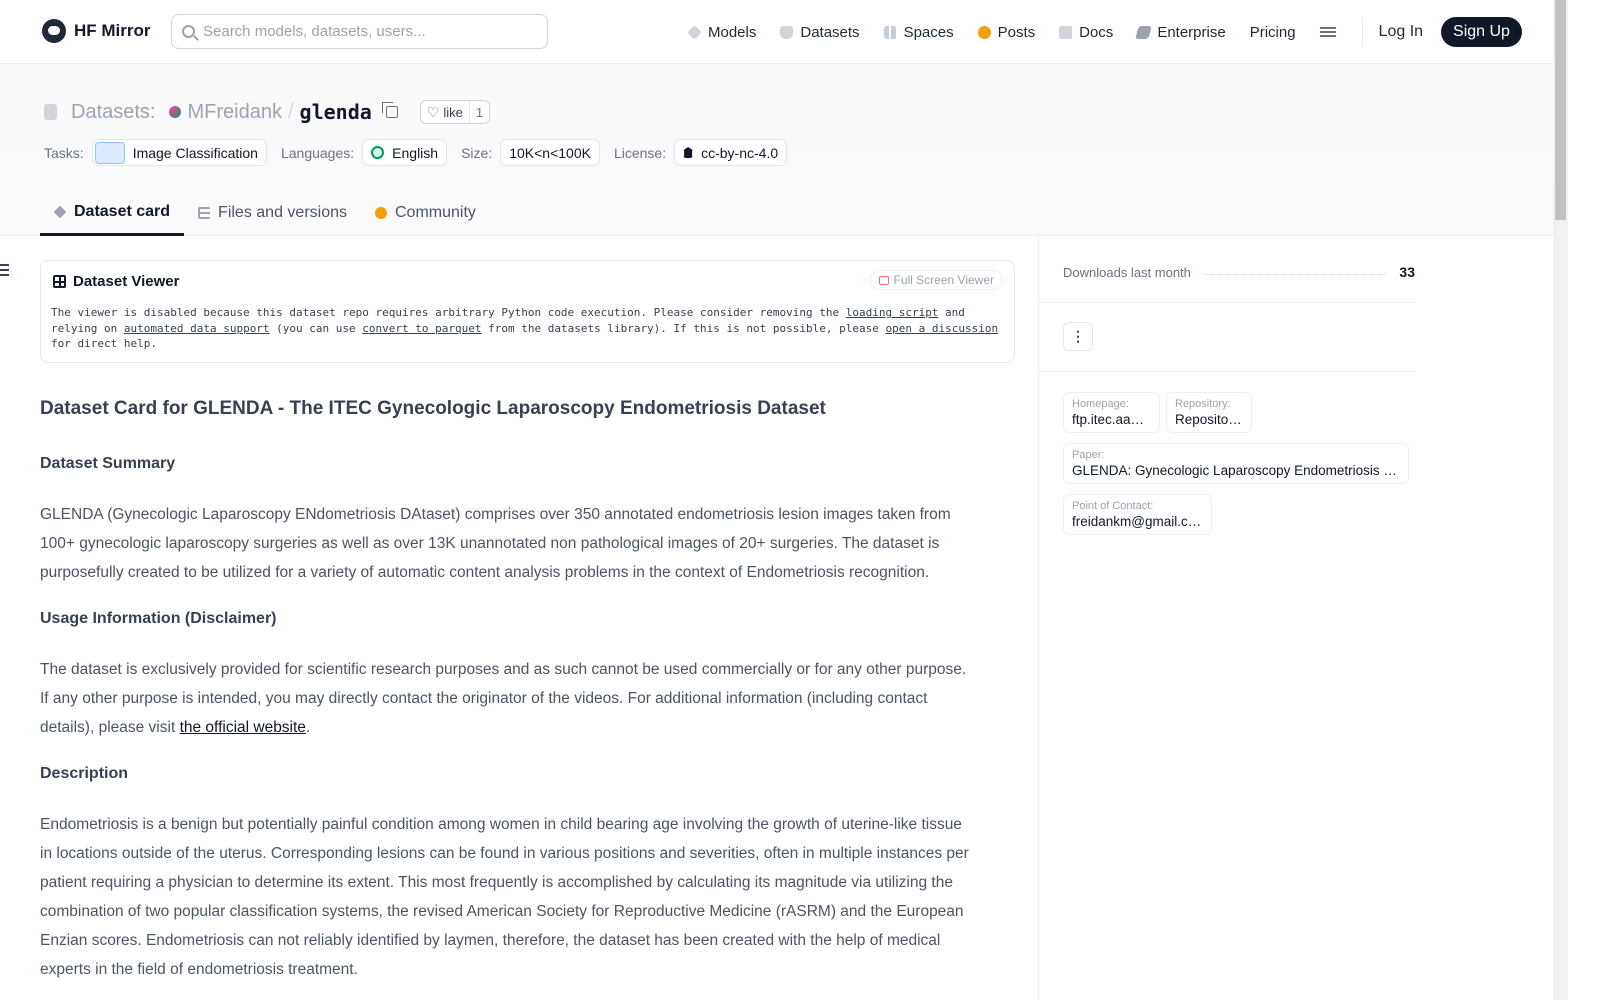 This screenshot has height=1000, width=1600. Describe the element at coordinates (122, 211) in the screenshot. I see `tab-dataset-card-label: Dataset card` at that location.